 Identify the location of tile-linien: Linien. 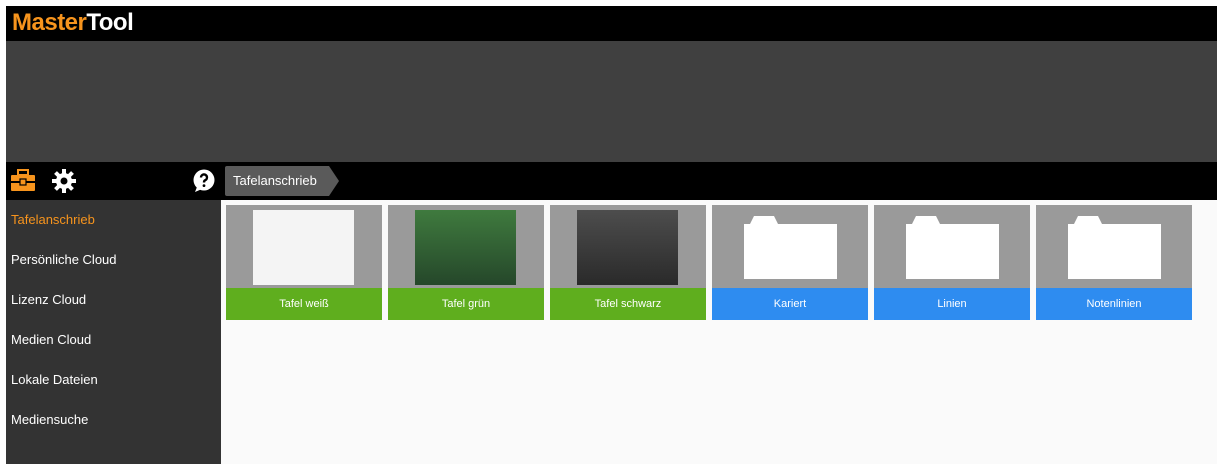
(952, 262).